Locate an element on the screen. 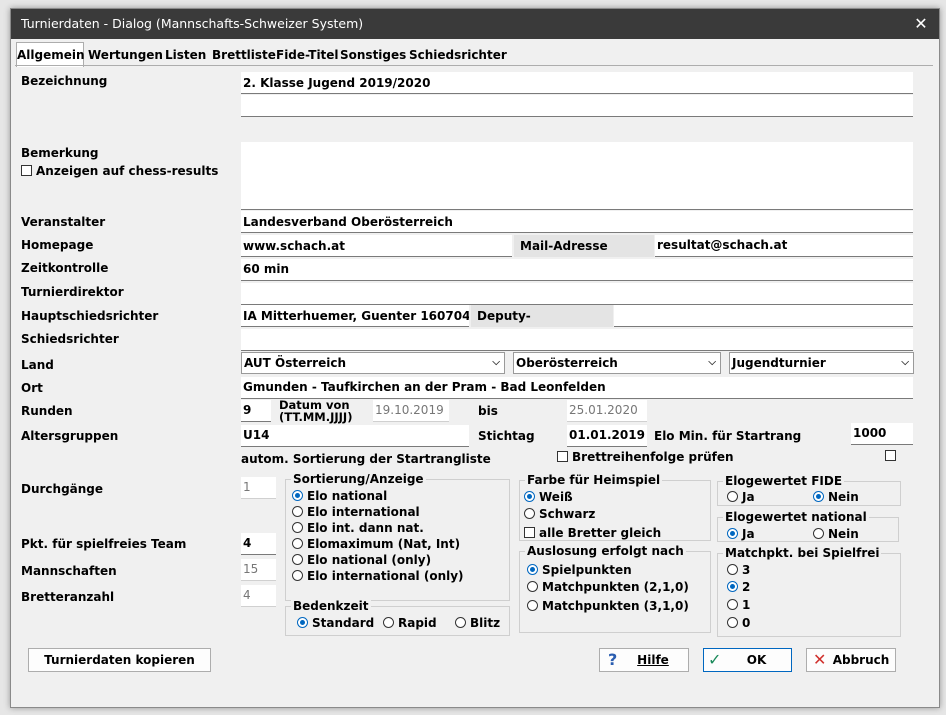  anzeigen-checkbox: Anzeigen auf chess-results is located at coordinates (119, 171).